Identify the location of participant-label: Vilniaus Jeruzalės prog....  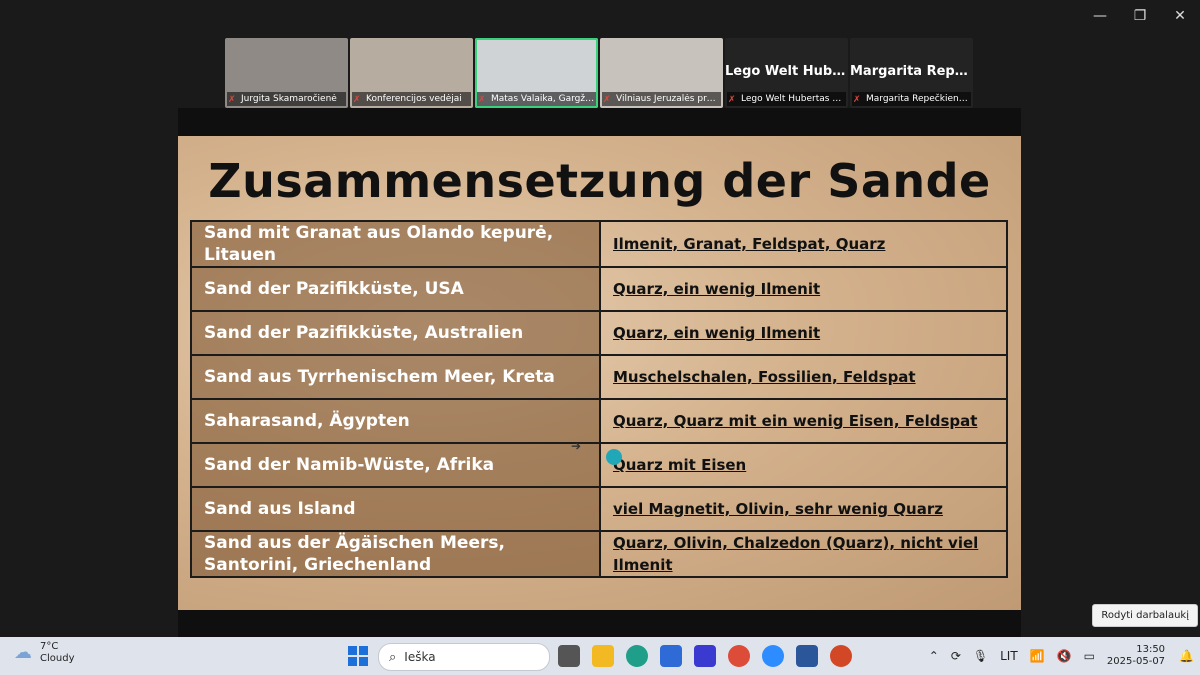
(661, 99).